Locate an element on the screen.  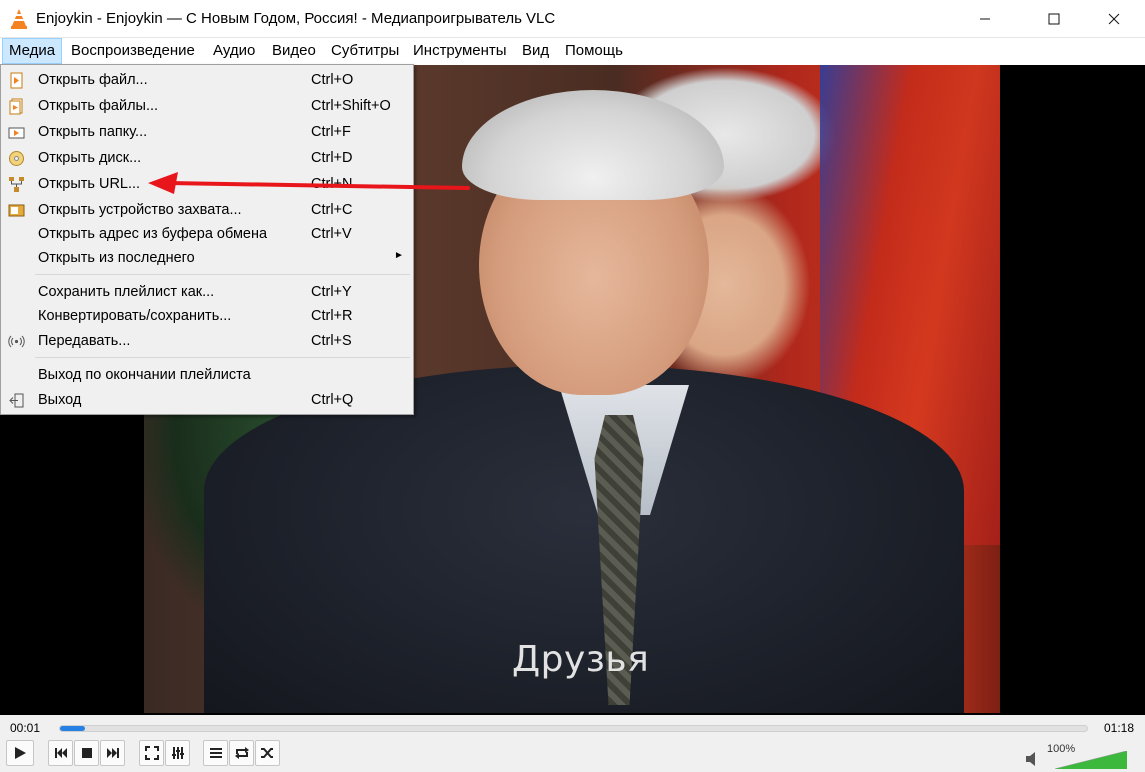
maximize-button is located at coordinates (1054, 19).